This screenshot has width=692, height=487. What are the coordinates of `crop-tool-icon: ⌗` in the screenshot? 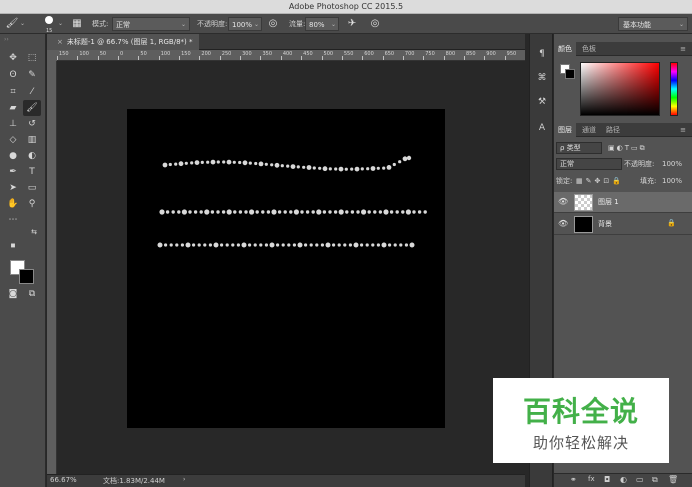 It's located at (13, 92).